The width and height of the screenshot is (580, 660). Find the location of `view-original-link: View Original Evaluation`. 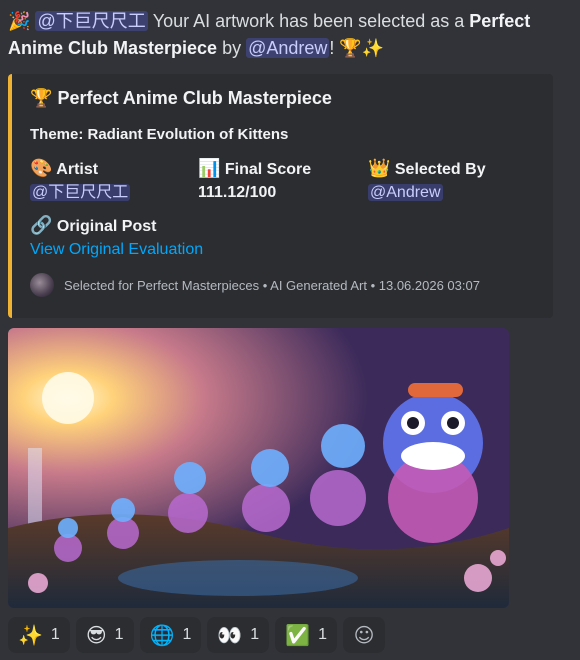

view-original-link: View Original Evaluation is located at coordinates (116, 250).